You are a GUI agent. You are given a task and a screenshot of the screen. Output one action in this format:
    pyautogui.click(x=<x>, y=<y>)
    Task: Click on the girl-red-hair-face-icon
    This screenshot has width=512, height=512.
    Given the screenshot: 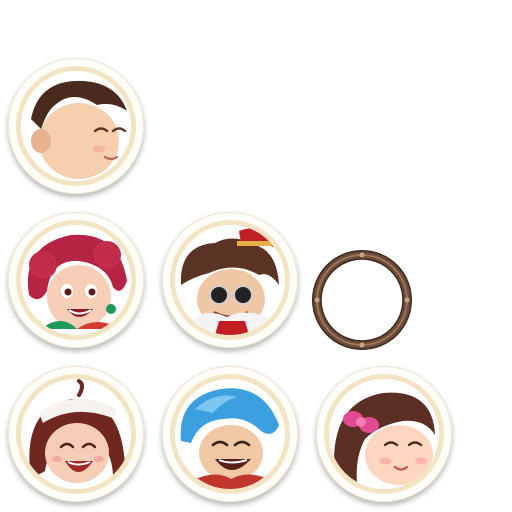 What is the action you would take?
    pyautogui.click(x=76, y=280)
    